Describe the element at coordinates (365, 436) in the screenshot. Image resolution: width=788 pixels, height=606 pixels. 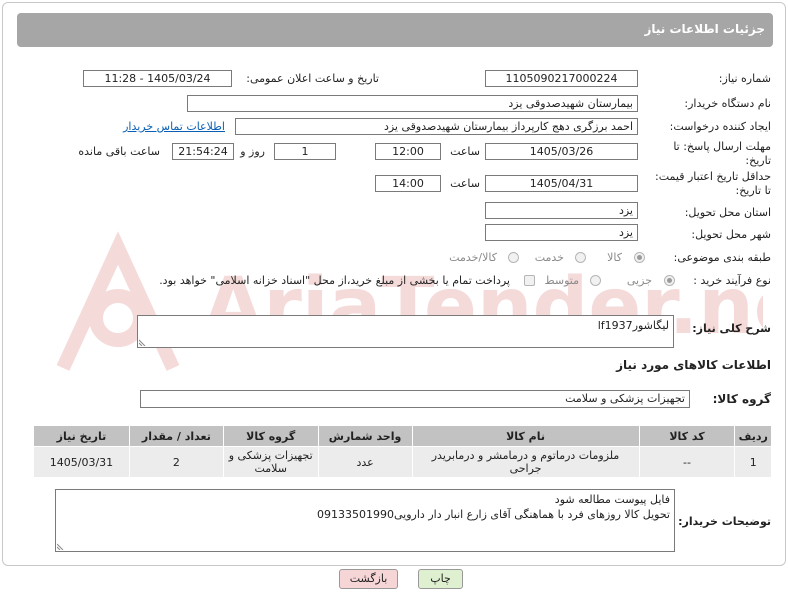
I see `col-unit: واحد شمارش` at that location.